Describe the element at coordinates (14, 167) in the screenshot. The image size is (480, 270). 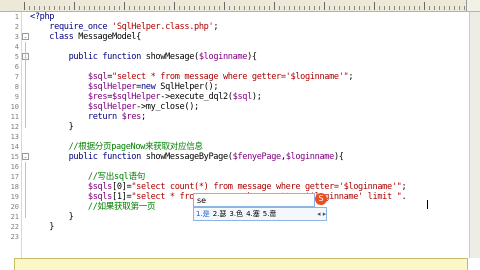
I see `line-number: 16` at that location.